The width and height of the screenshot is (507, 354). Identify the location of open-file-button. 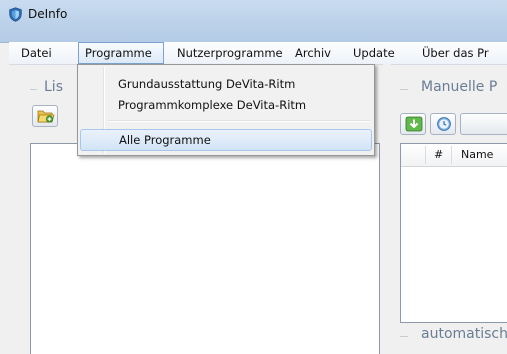
(45, 116).